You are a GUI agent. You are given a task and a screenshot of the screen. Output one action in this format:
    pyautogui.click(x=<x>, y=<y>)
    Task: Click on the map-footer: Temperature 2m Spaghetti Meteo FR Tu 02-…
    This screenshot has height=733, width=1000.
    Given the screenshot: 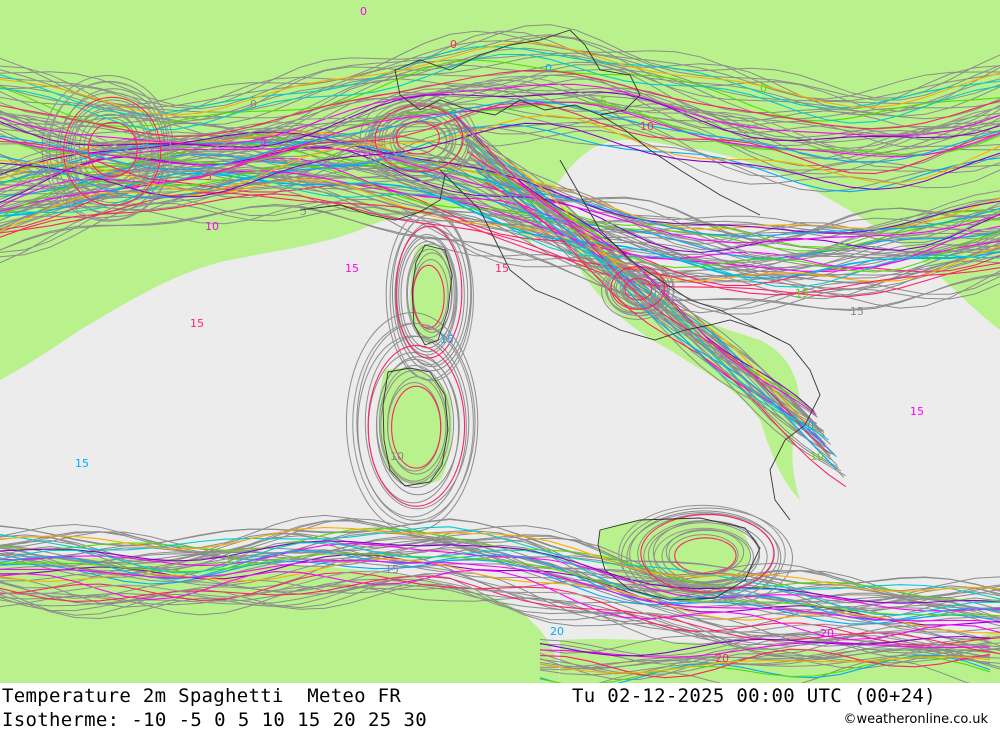 What is the action you would take?
    pyautogui.click(x=500, y=708)
    